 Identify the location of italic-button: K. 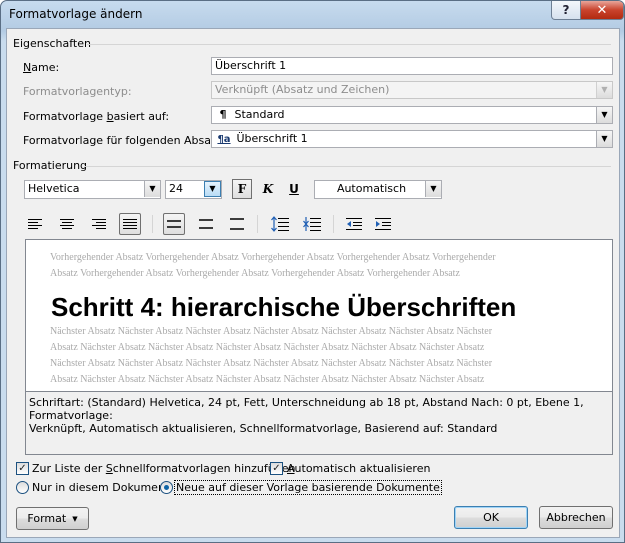
(268, 189).